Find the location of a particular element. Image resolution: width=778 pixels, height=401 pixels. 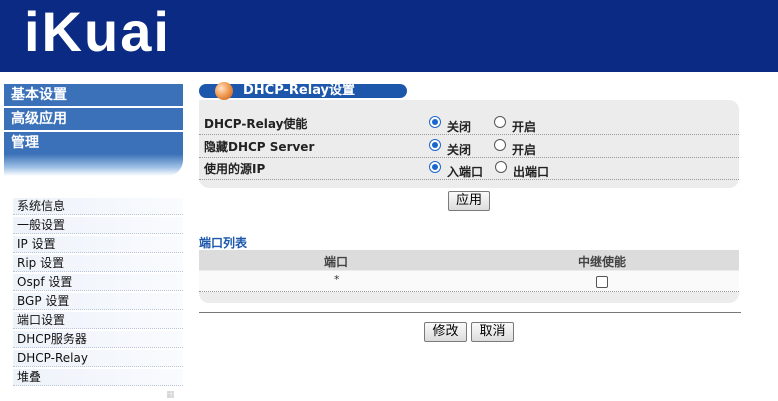

relay-enable-off-radio is located at coordinates (435, 122).